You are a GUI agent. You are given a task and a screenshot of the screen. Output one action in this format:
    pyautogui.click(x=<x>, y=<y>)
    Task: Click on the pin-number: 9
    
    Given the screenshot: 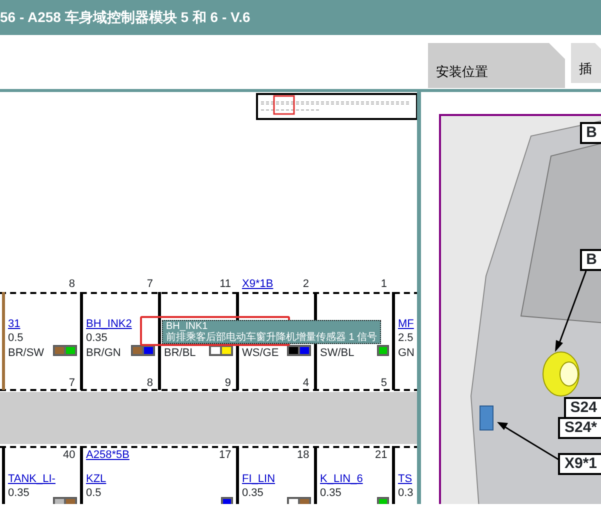 What is the action you would take?
    pyautogui.click(x=227, y=383)
    